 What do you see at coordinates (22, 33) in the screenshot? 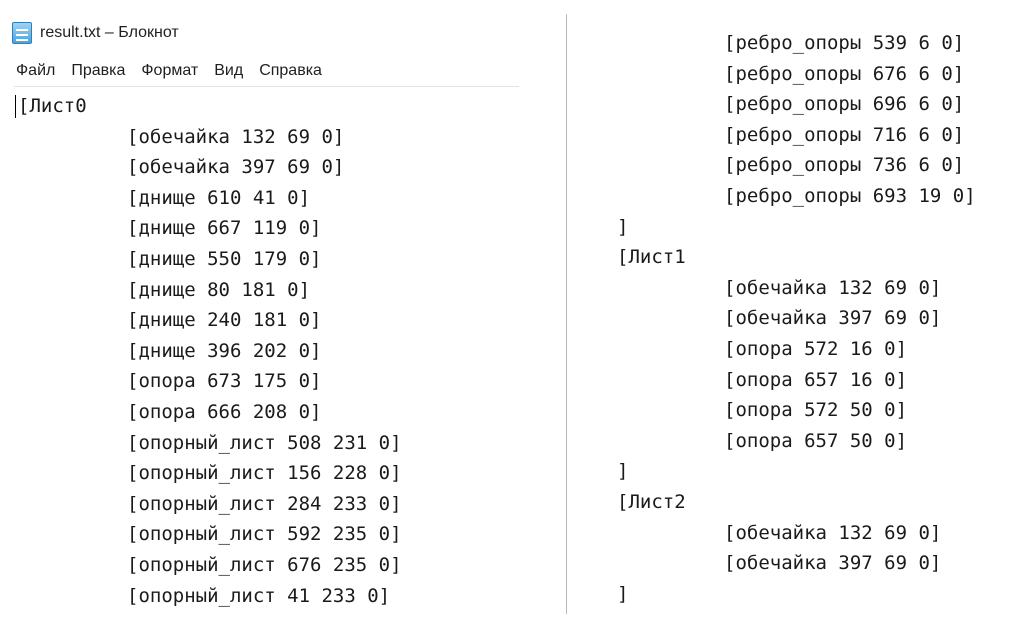
I see `notepad-icon` at bounding box center [22, 33].